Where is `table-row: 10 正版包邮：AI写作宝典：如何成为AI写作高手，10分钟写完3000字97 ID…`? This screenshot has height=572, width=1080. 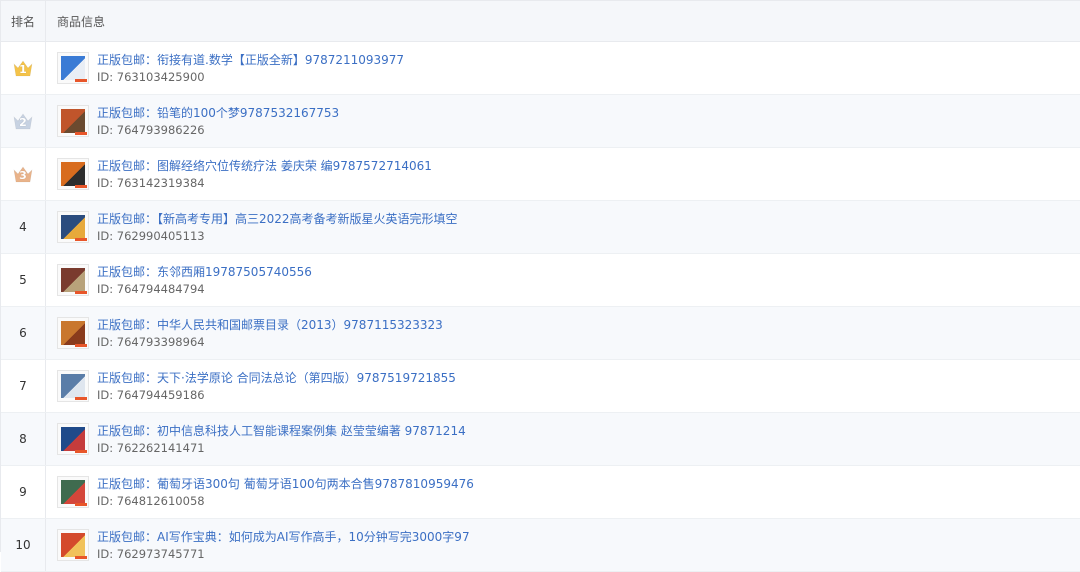 table-row: 10 正版包邮：AI写作宝典：如何成为AI写作高手，10分钟写完3000字97 ID… is located at coordinates (540, 545).